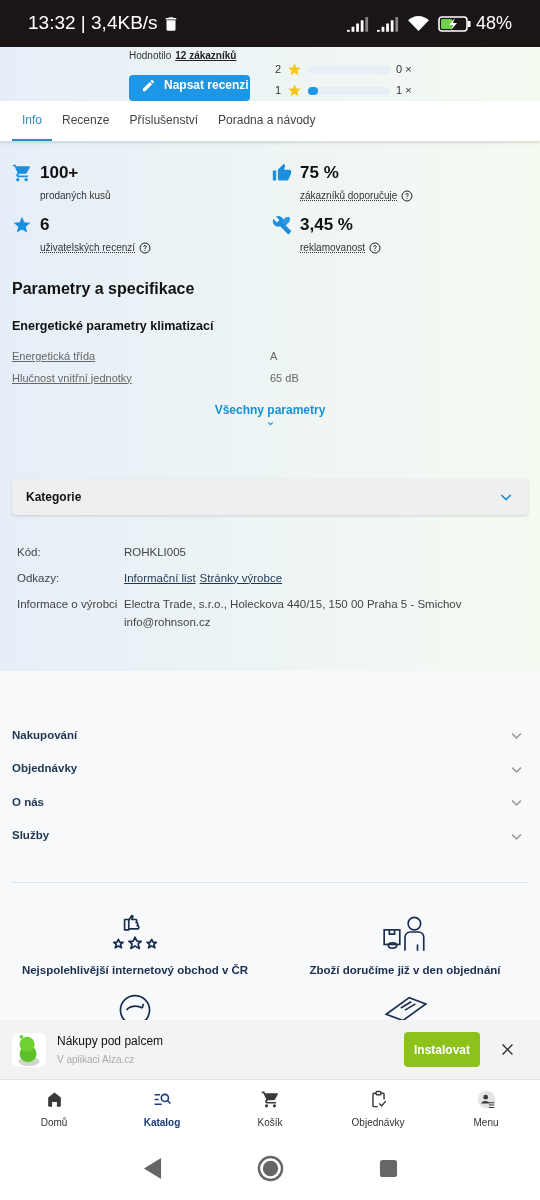 The image size is (540, 1200). What do you see at coordinates (486, 1099) in the screenshot?
I see `user-menu-icon` at bounding box center [486, 1099].